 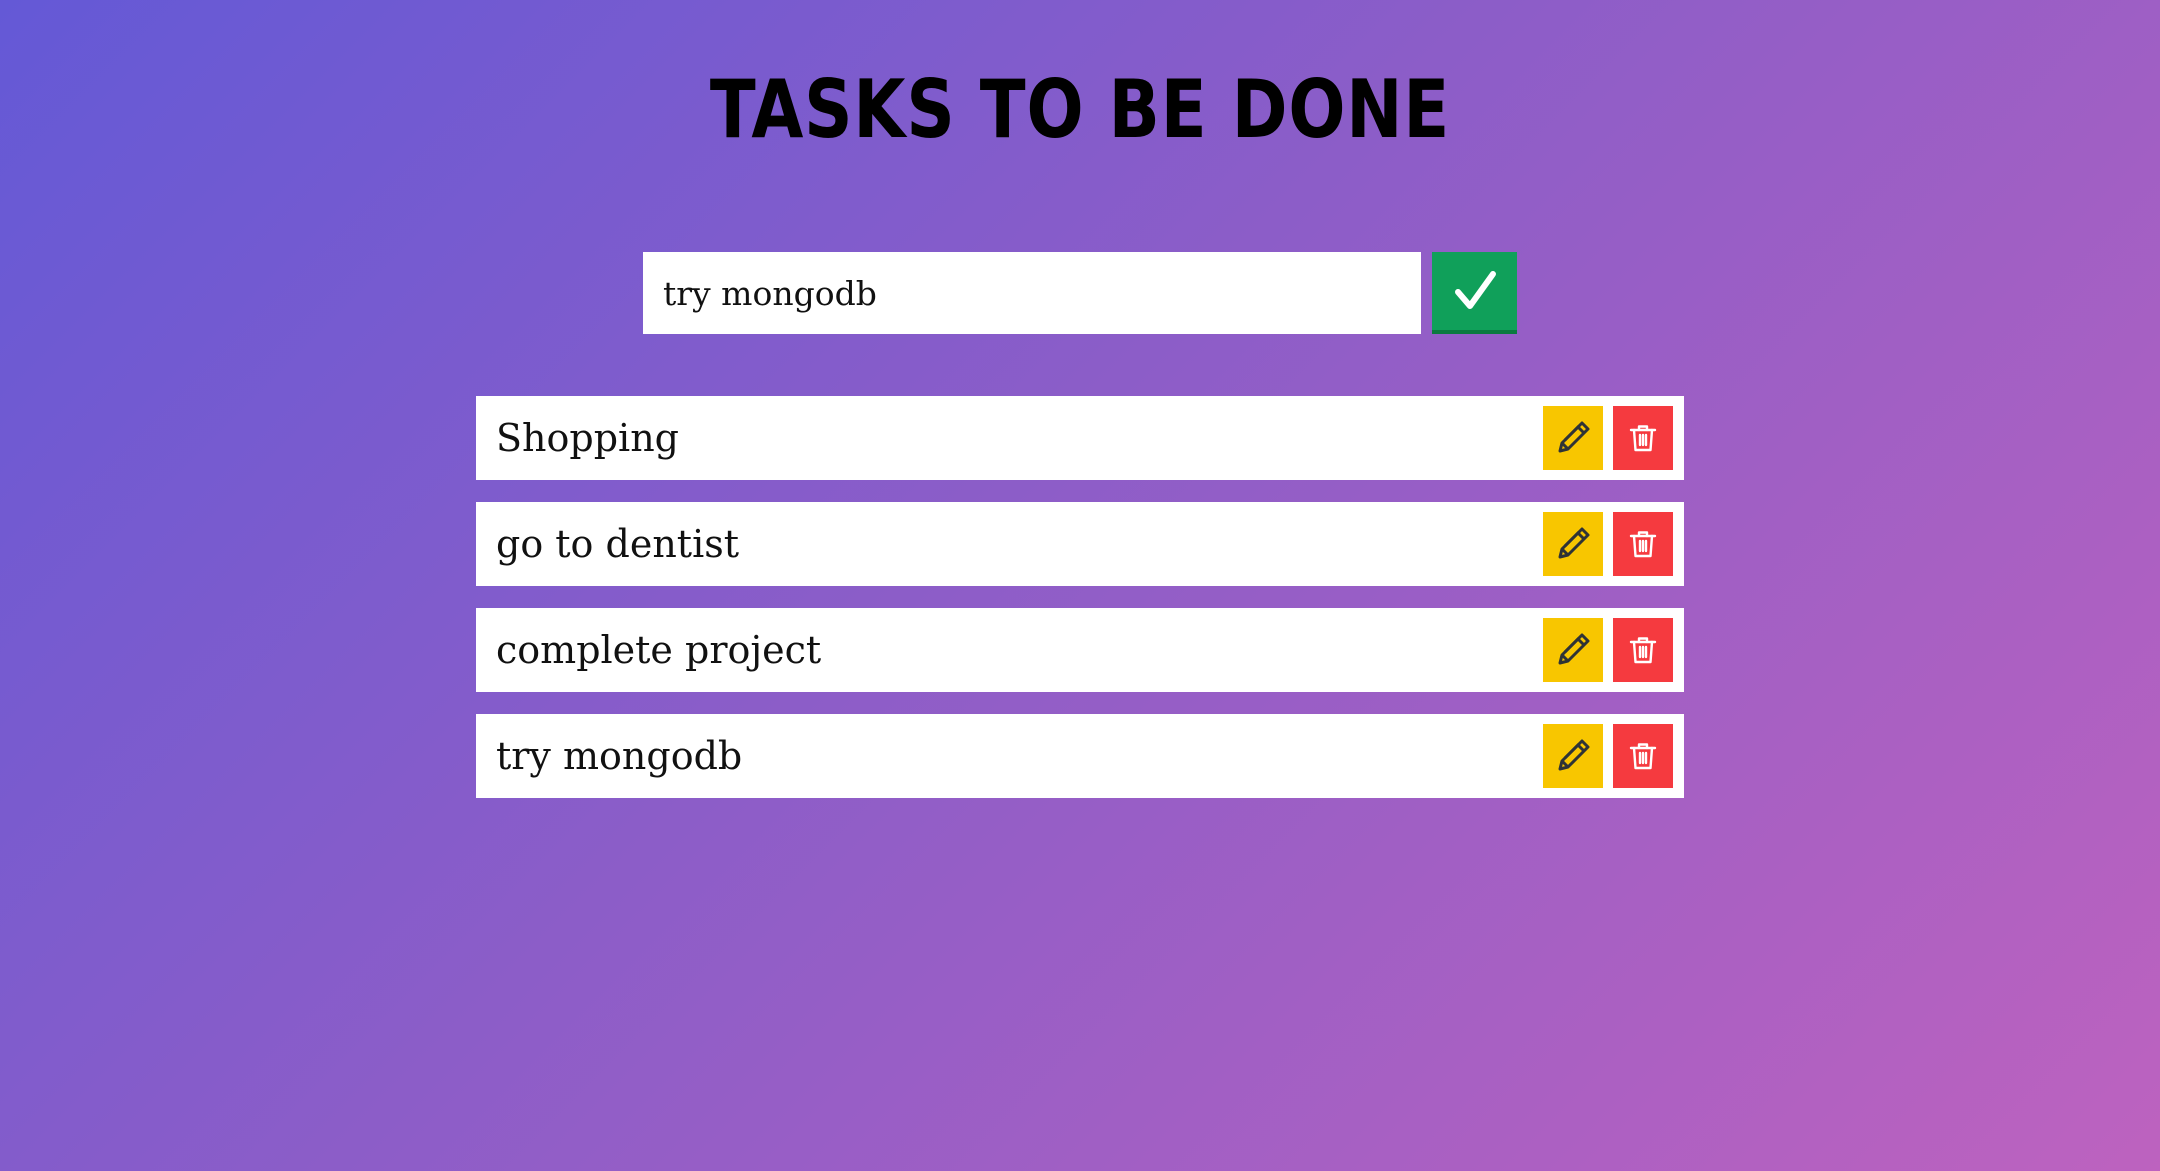 I want to click on add-task-form, so click(x=1080, y=293).